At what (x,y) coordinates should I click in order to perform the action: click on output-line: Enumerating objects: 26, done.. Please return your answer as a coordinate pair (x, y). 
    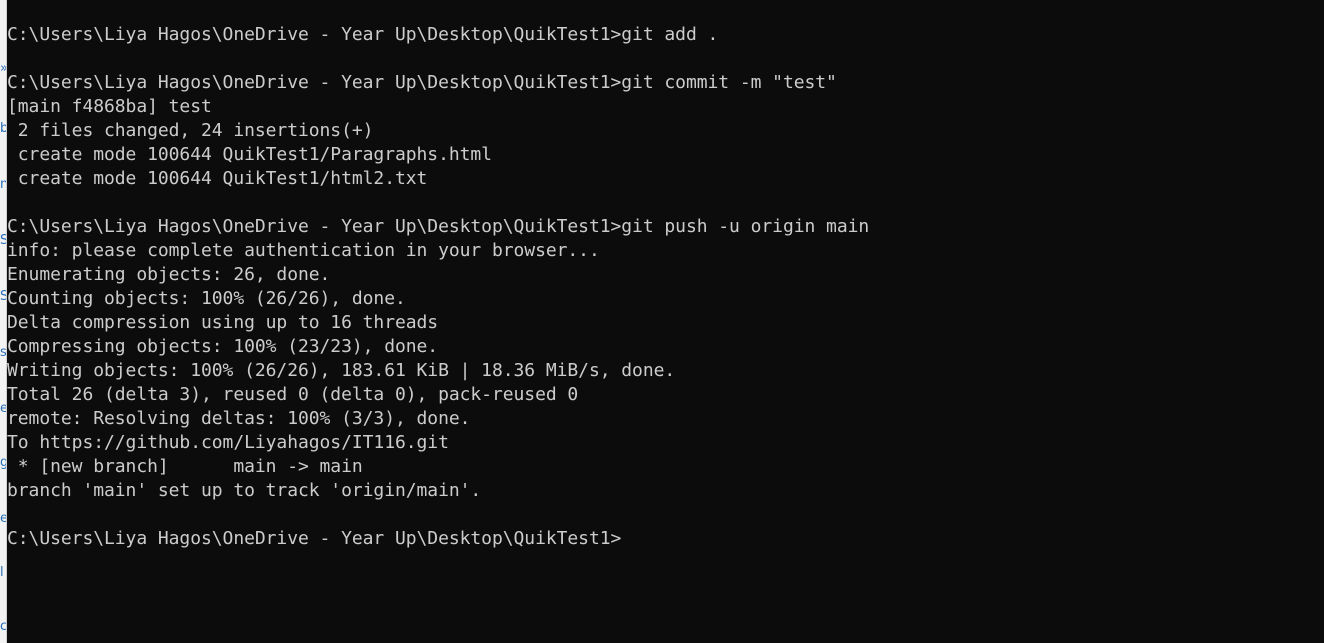
    Looking at the image, I should click on (169, 274).